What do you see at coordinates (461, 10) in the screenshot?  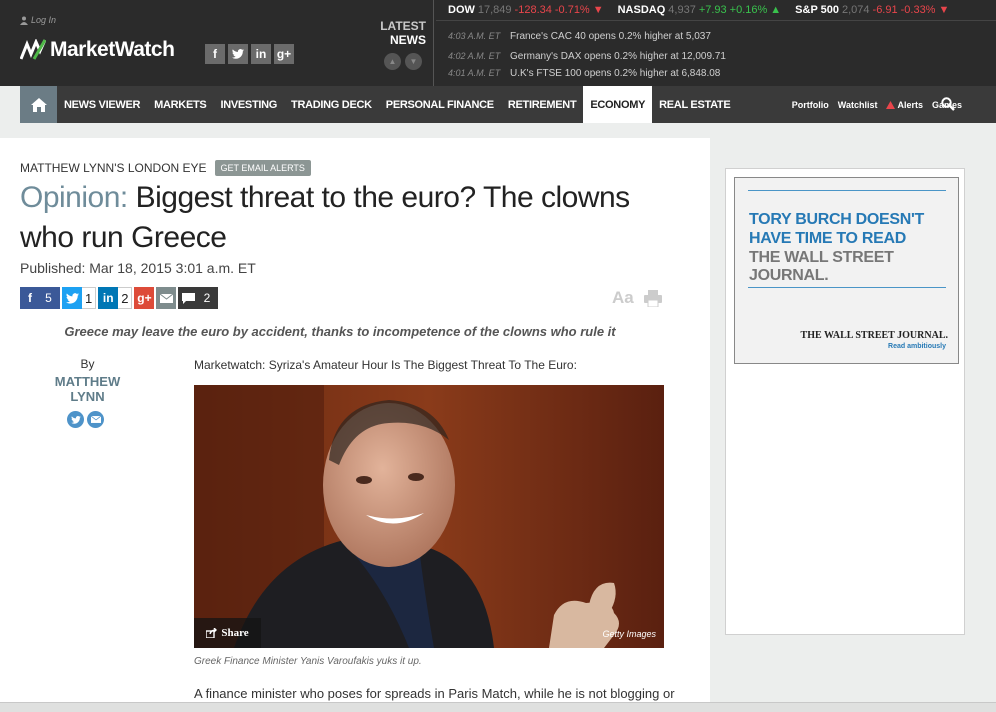 I see `ticker-name: DOW` at bounding box center [461, 10].